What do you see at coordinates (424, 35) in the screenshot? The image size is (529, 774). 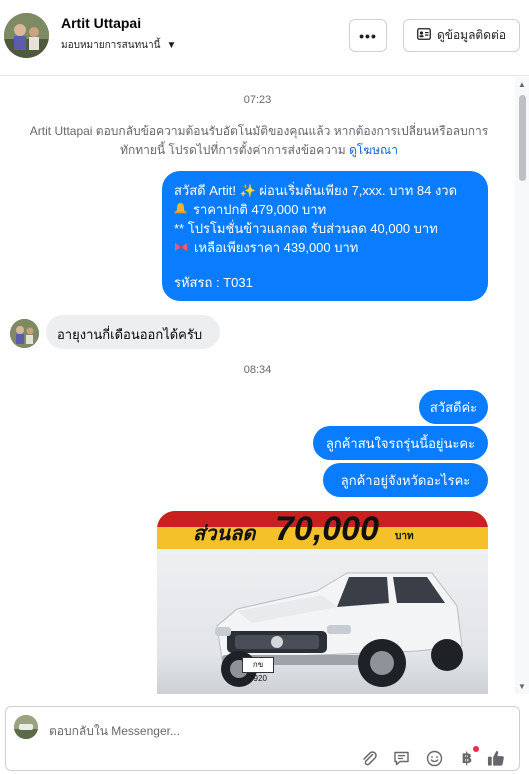 I see `contact-card-icon` at bounding box center [424, 35].